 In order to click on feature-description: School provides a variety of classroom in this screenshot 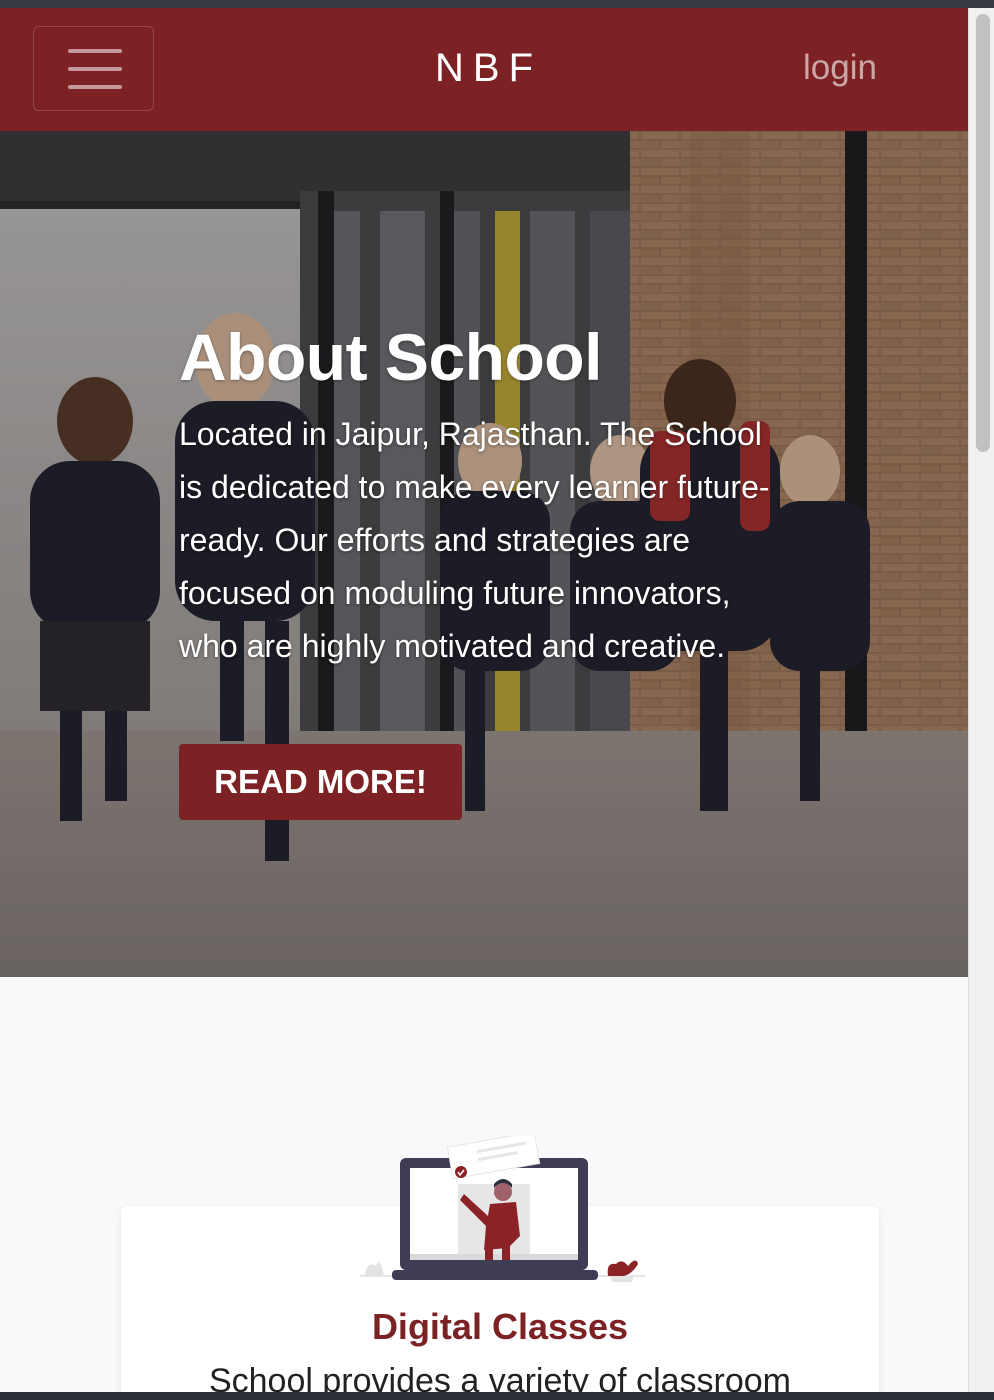, I will do `click(500, 1377)`.